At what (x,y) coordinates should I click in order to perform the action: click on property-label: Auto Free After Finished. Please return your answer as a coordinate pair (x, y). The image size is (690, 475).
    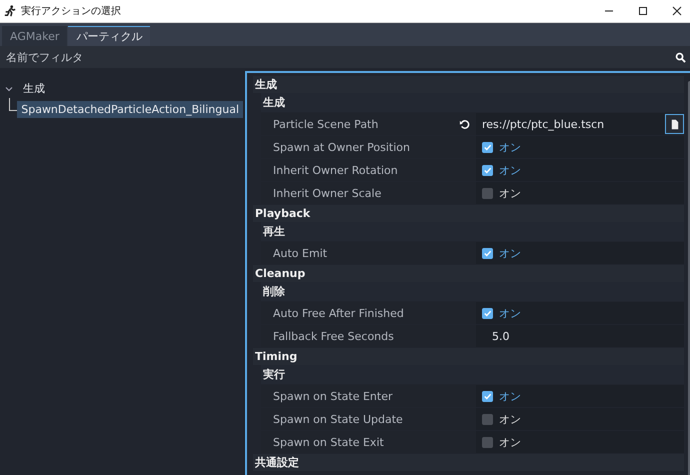
    Looking at the image, I should click on (338, 313).